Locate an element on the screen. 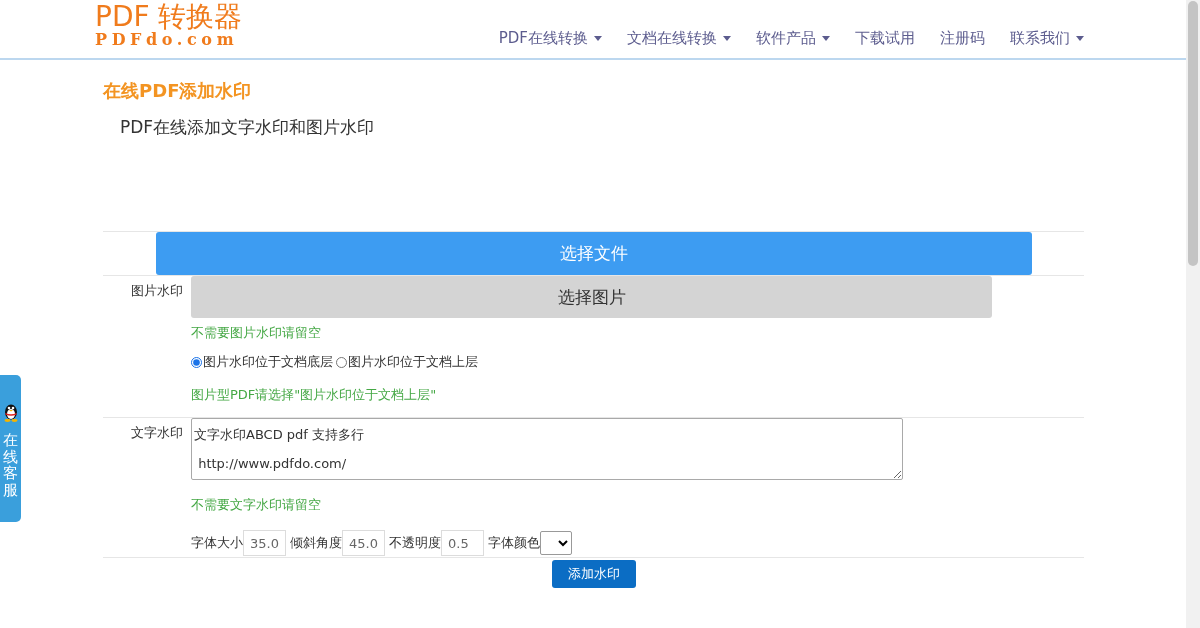  radio-label: 图片水印位于文档上层 is located at coordinates (413, 362).